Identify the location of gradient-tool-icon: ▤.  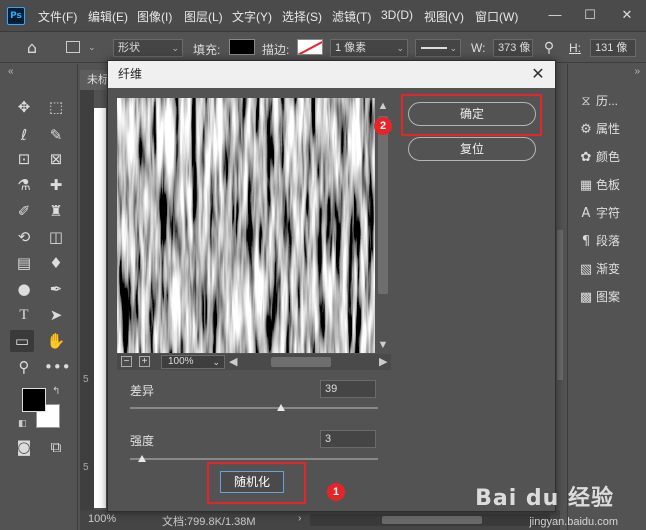
(24, 263).